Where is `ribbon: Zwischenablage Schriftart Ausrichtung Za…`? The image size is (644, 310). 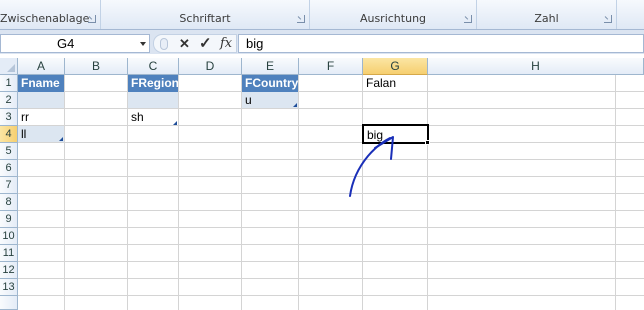
ribbon: Zwischenablage Schriftart Ausrichtung Za… is located at coordinates (322, 15).